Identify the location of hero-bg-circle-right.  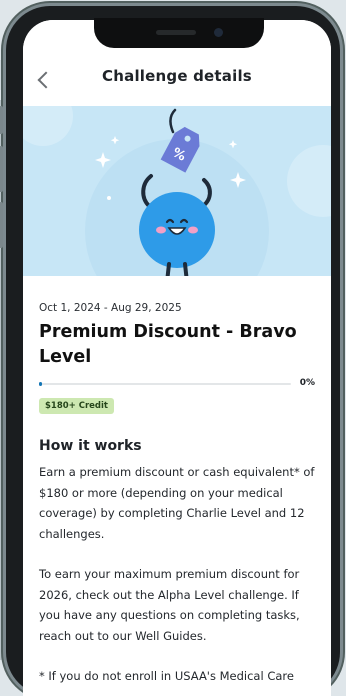
(309, 181).